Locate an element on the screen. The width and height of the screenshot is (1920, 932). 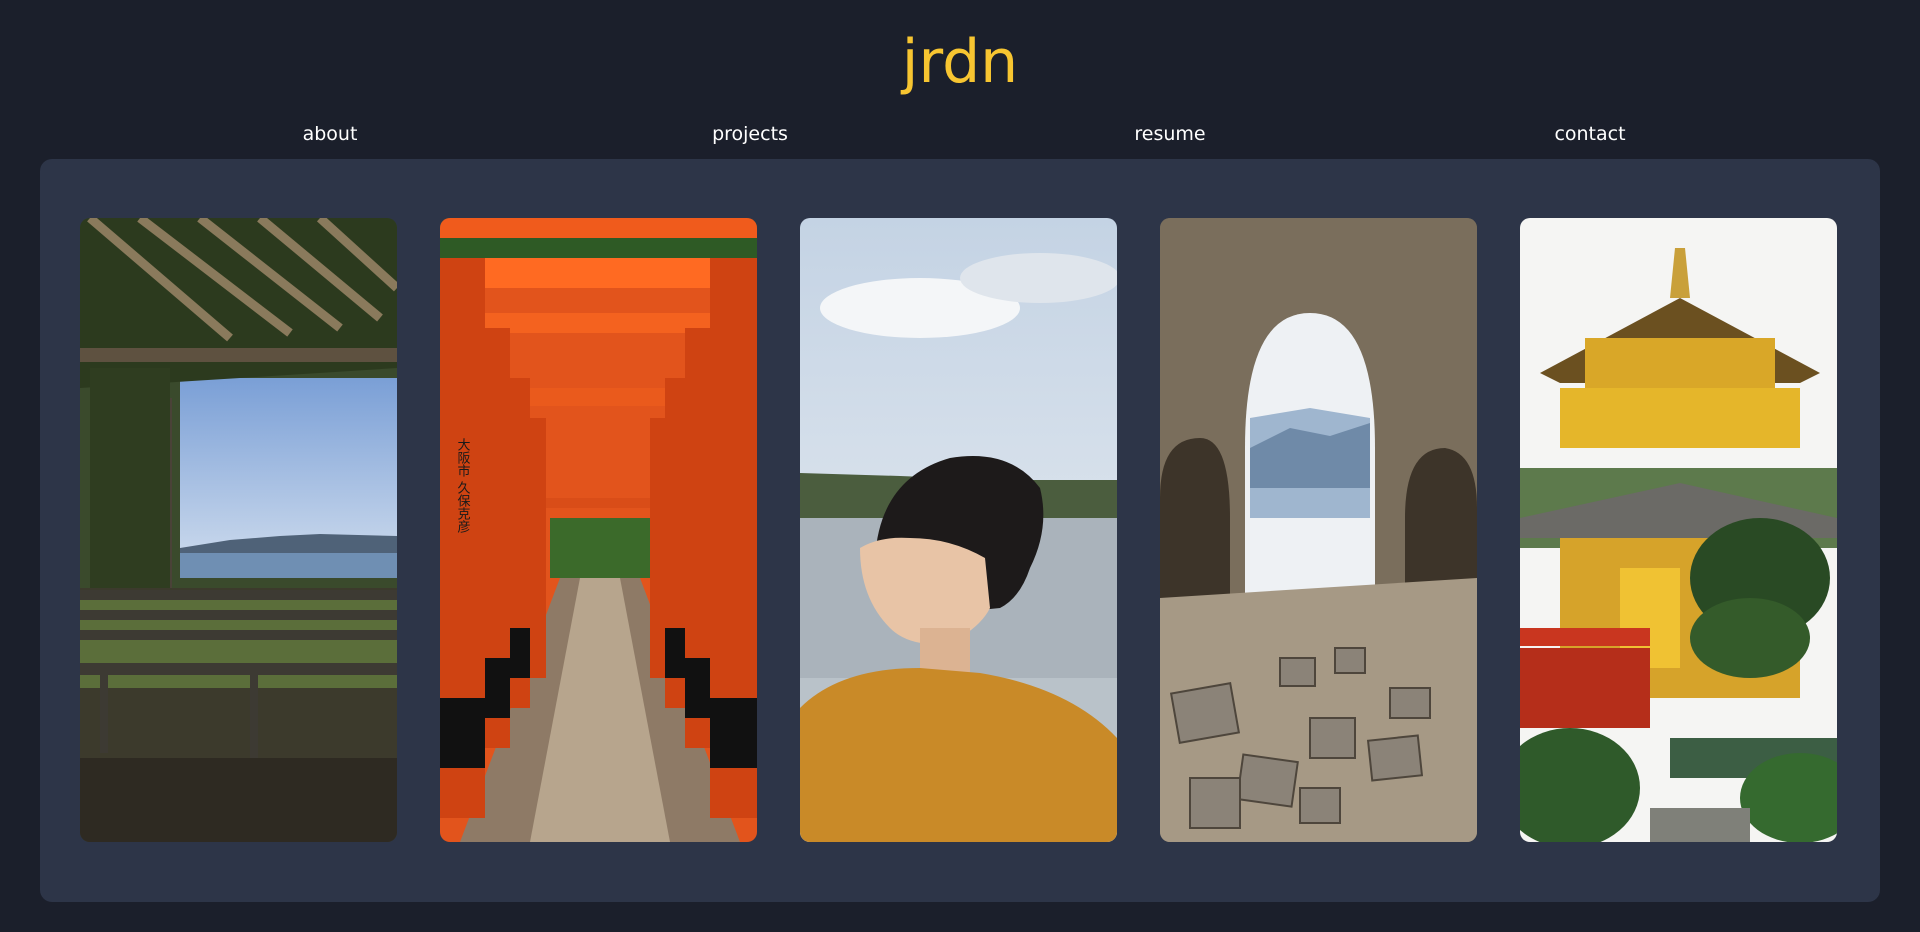
photo-stone-arch-ruins is located at coordinates (1318, 530).